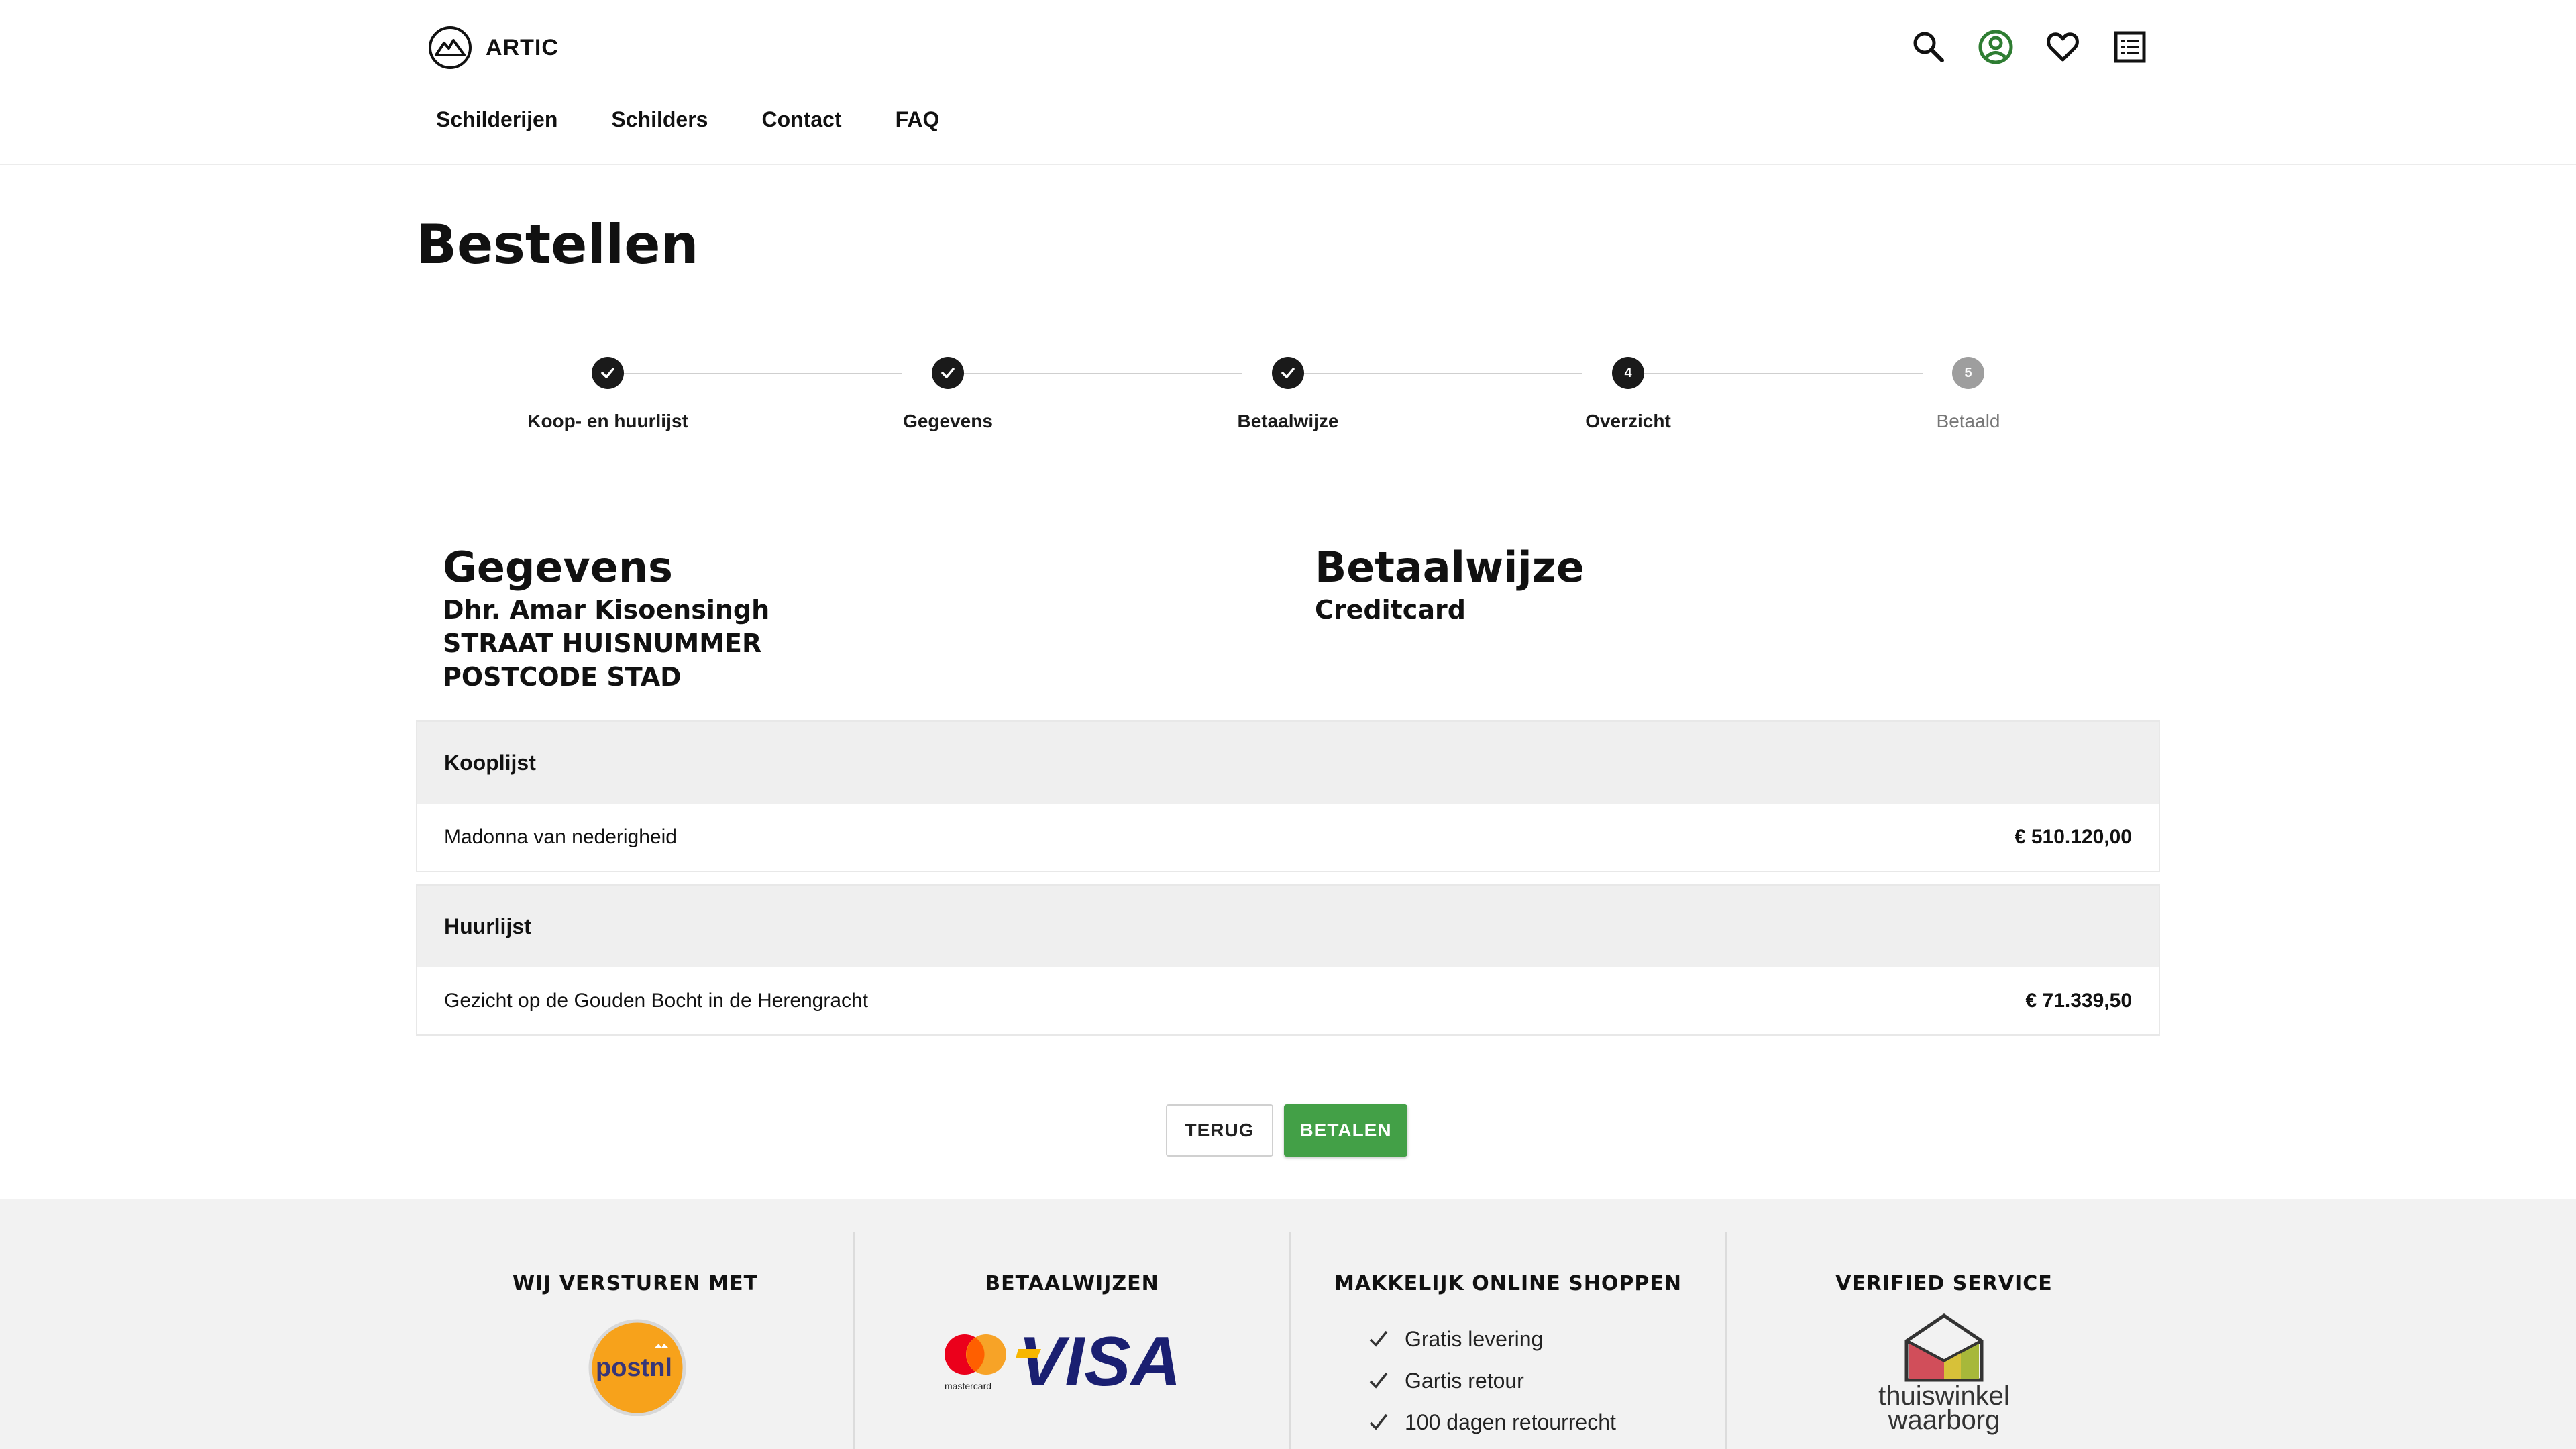 The height and width of the screenshot is (1449, 2576). Describe the element at coordinates (1474, 1338) in the screenshot. I see `shopping-point: Gratis levering` at that location.